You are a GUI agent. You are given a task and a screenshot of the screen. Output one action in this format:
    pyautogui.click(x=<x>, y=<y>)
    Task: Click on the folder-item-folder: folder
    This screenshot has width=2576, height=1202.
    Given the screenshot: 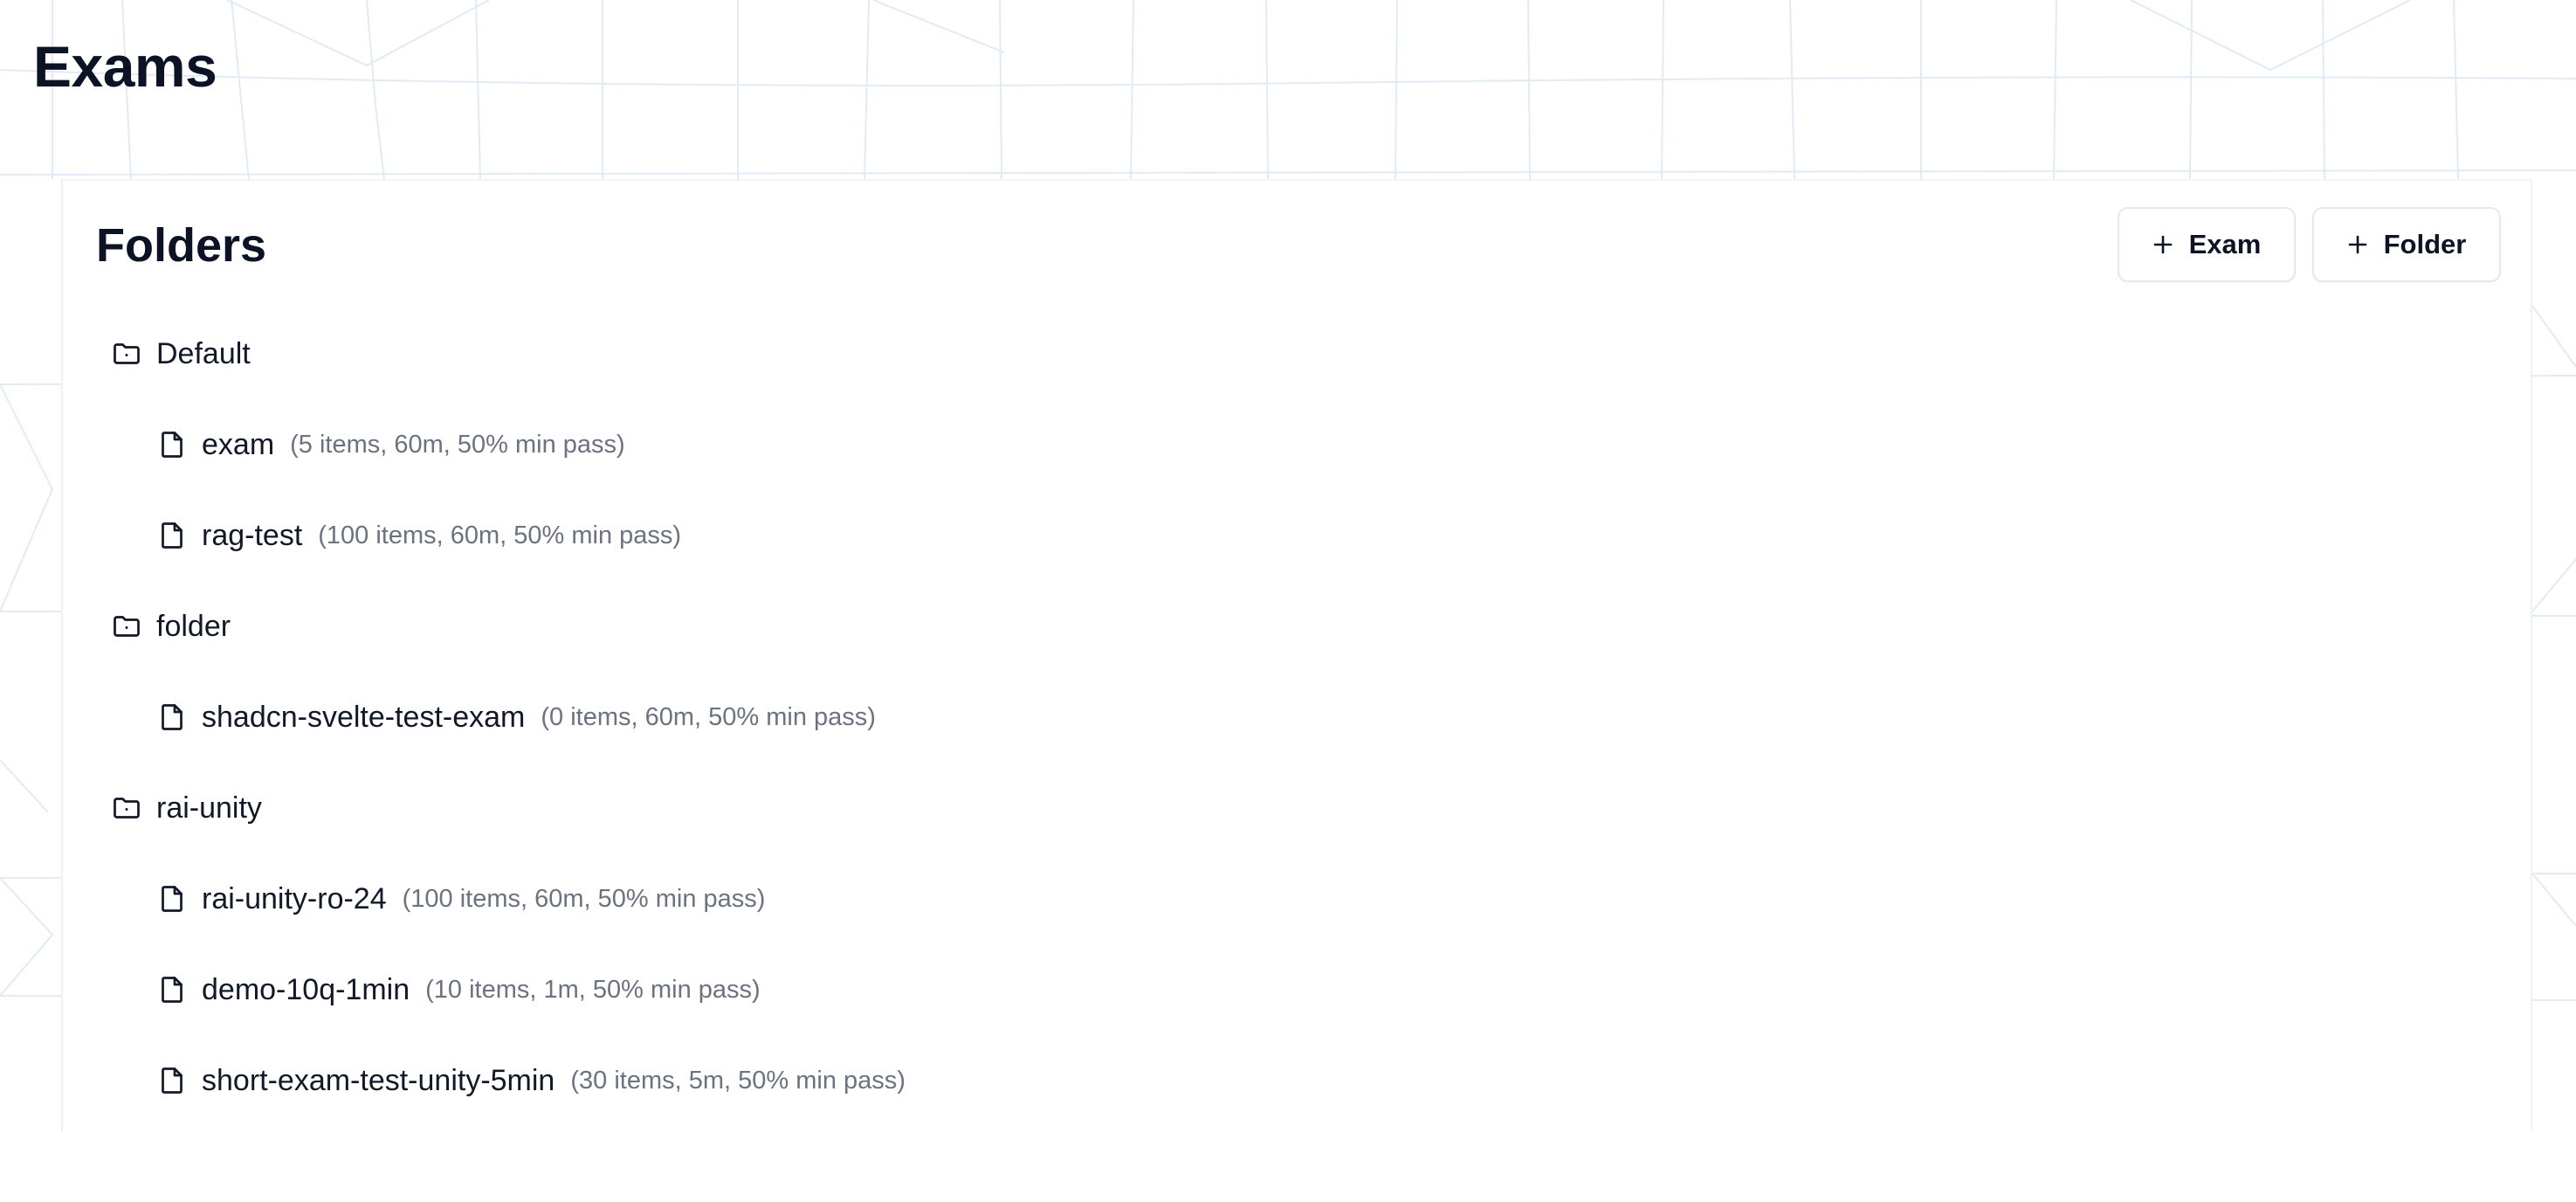 What is the action you would take?
    pyautogui.click(x=171, y=626)
    